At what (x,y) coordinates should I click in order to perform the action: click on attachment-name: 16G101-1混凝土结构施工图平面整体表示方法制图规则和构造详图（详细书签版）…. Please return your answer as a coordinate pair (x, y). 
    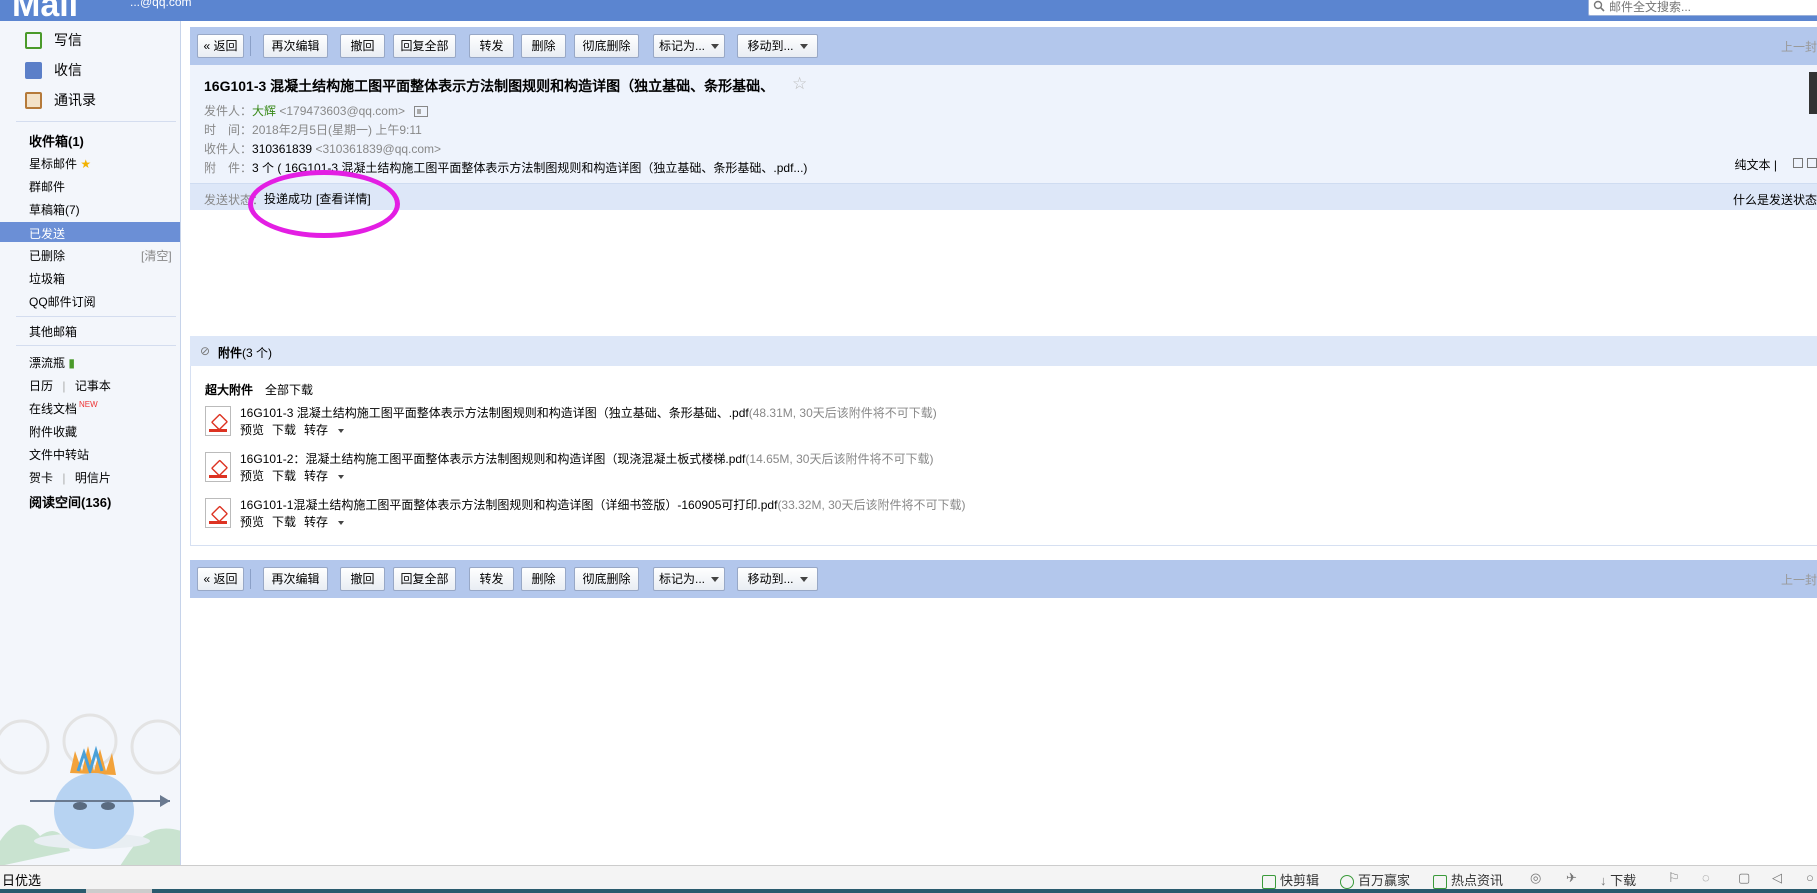
    Looking at the image, I should click on (602, 504).